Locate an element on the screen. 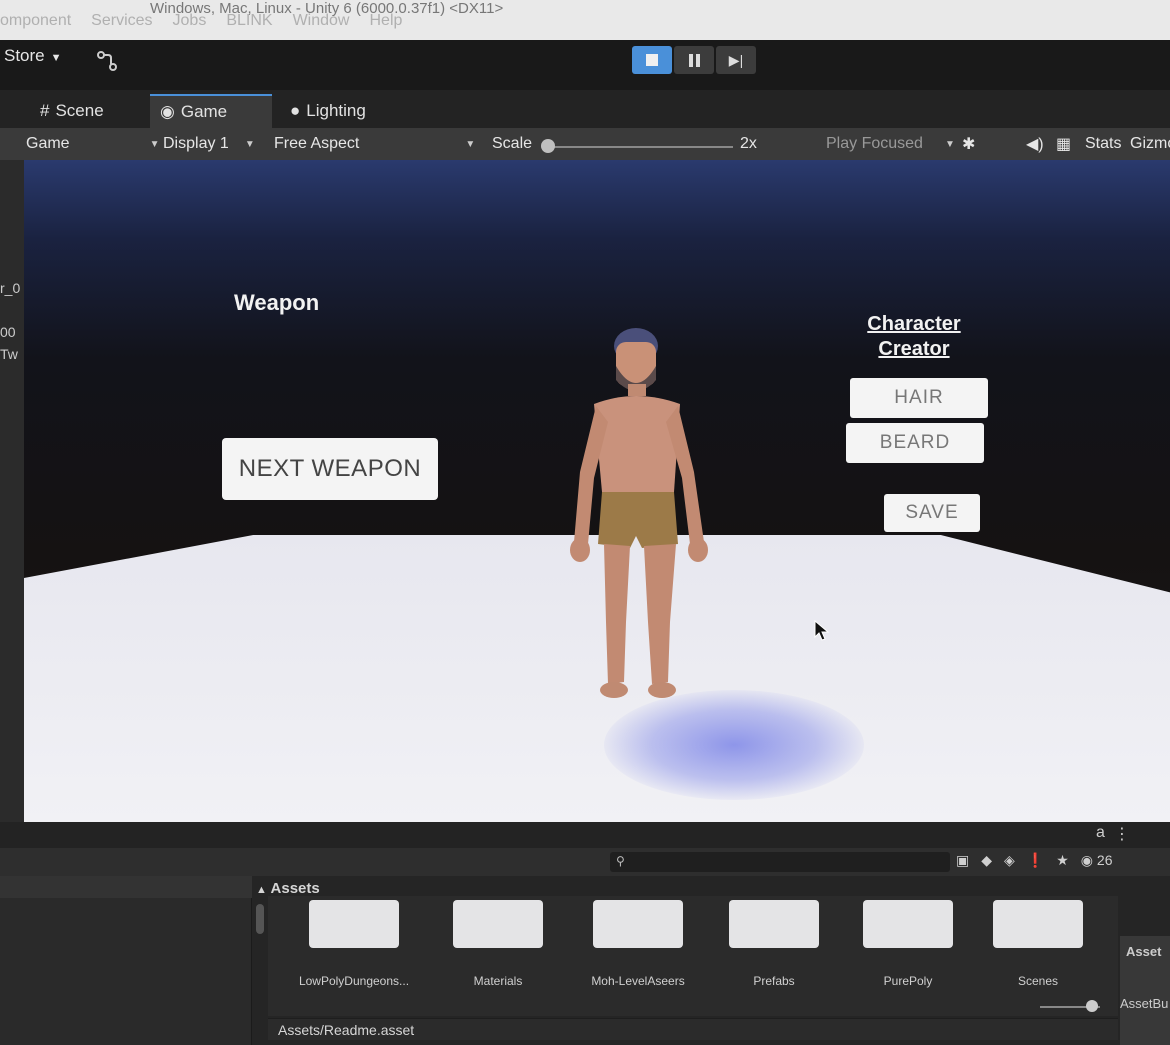 The width and height of the screenshot is (1170, 1045). folder-tree-header is located at coordinates (126, 887).